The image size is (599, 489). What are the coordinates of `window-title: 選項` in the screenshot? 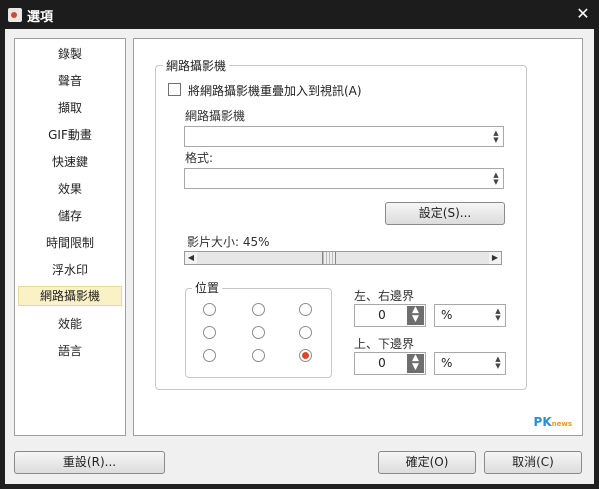 It's located at (40, 17).